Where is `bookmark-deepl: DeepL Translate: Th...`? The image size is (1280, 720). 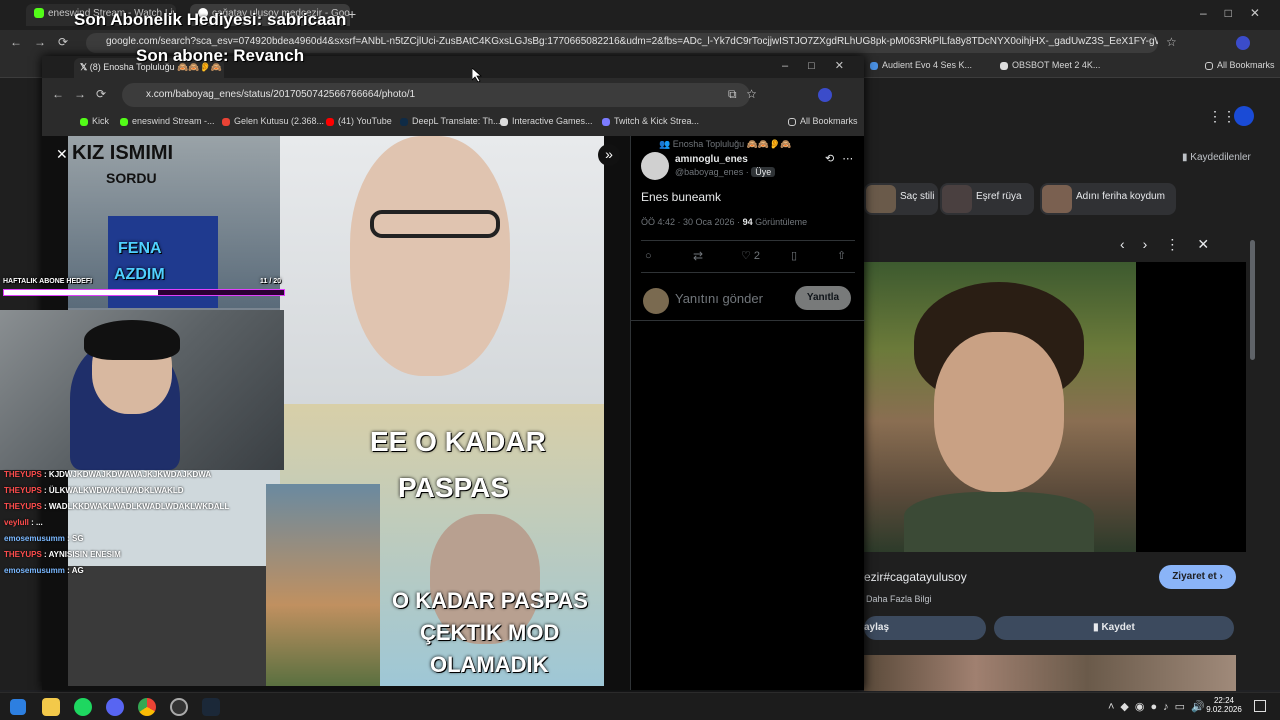 bookmark-deepl: DeepL Translate: Th... is located at coordinates (450, 121).